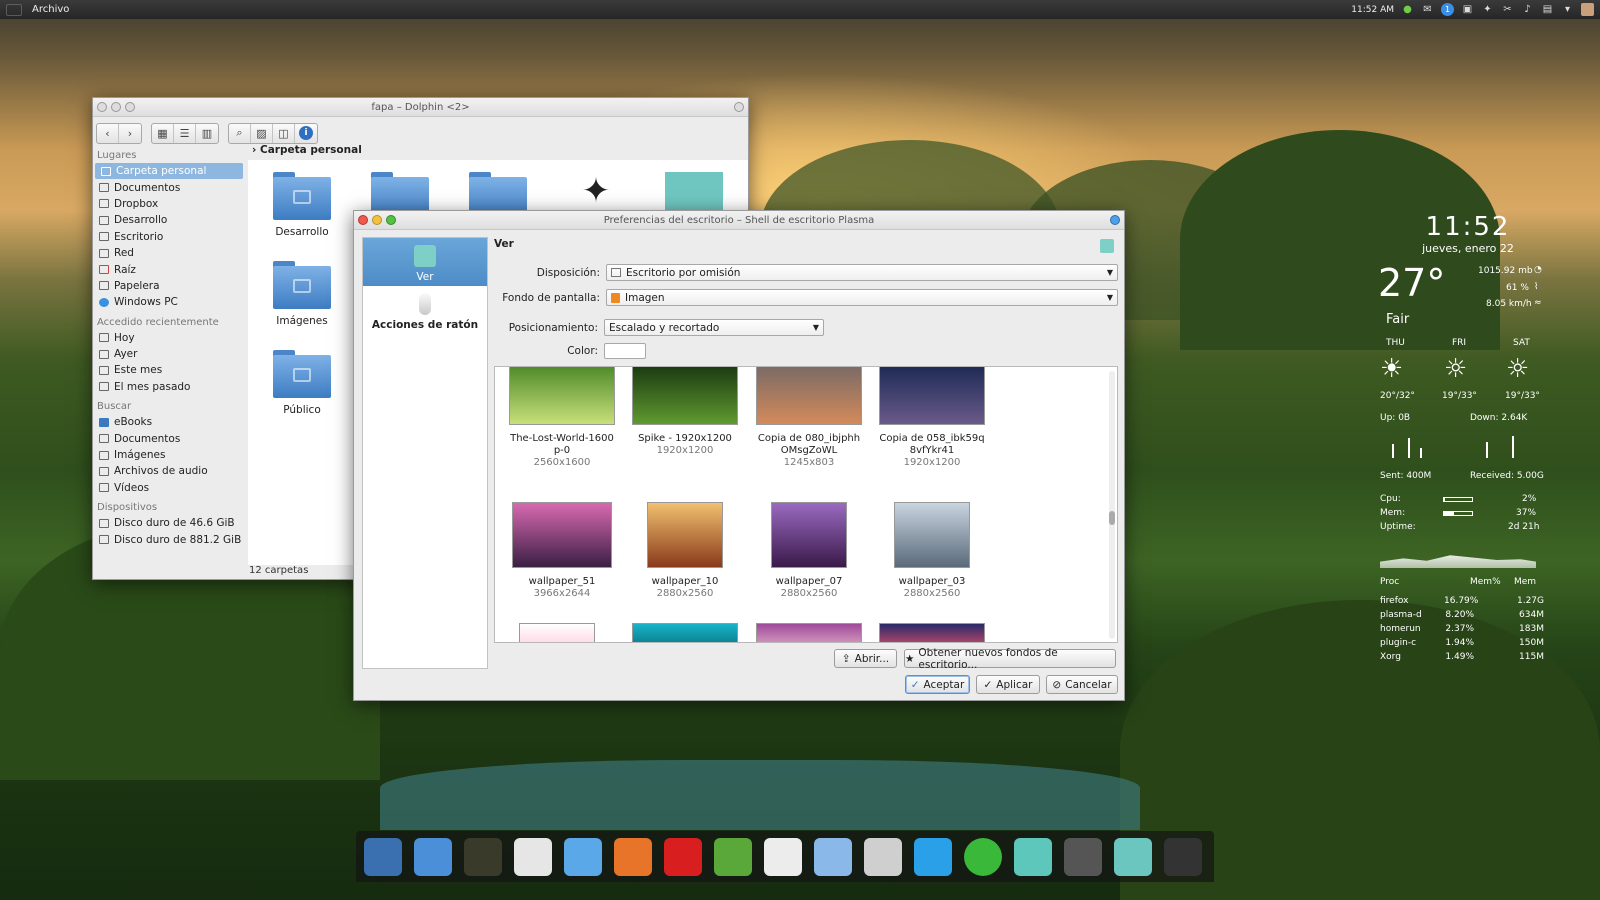 The width and height of the screenshot is (1600, 900). What do you see at coordinates (169, 220) in the screenshot?
I see `places-item: Desarrollo` at bounding box center [169, 220].